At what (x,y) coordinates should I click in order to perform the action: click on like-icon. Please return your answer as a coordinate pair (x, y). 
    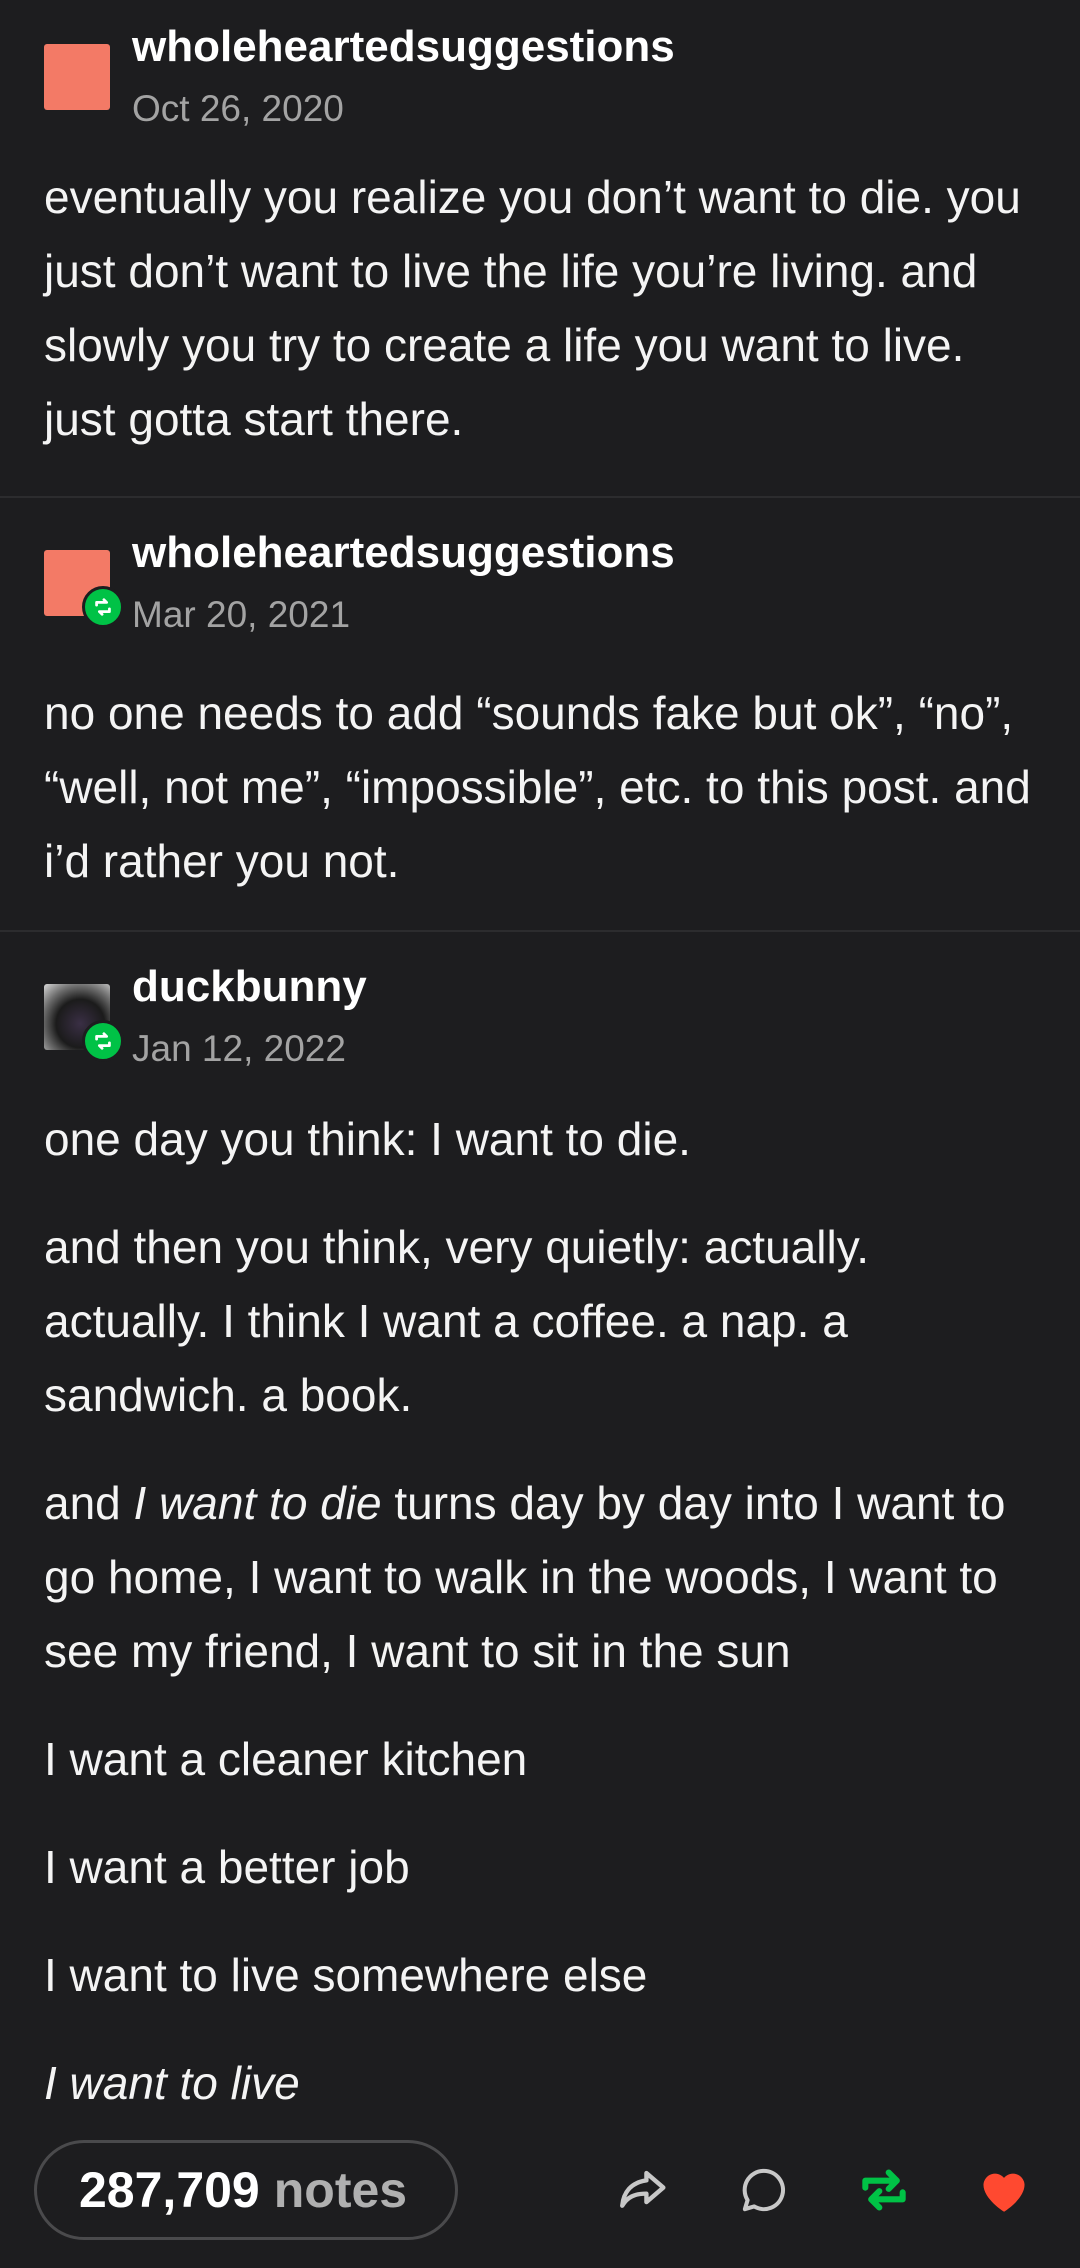
    Looking at the image, I should click on (1004, 2190).